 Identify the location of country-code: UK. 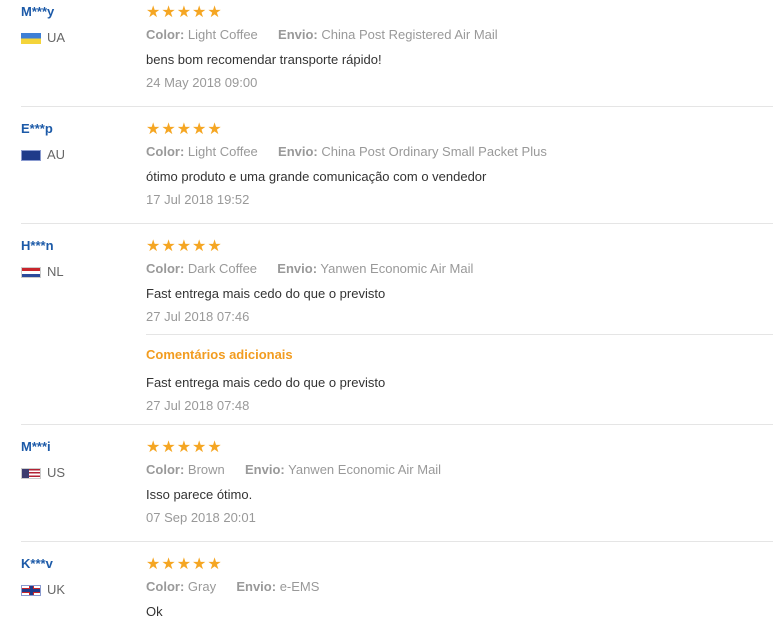
(56, 589).